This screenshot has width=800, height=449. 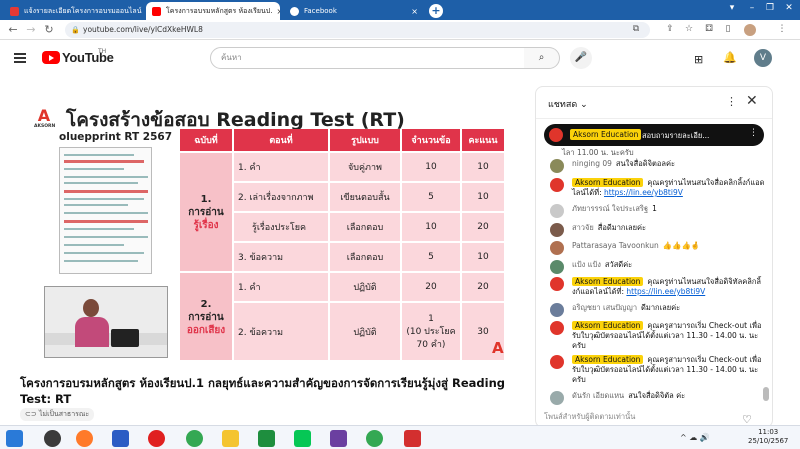 I want to click on extensions-icon: ⚃, so click(x=709, y=29).